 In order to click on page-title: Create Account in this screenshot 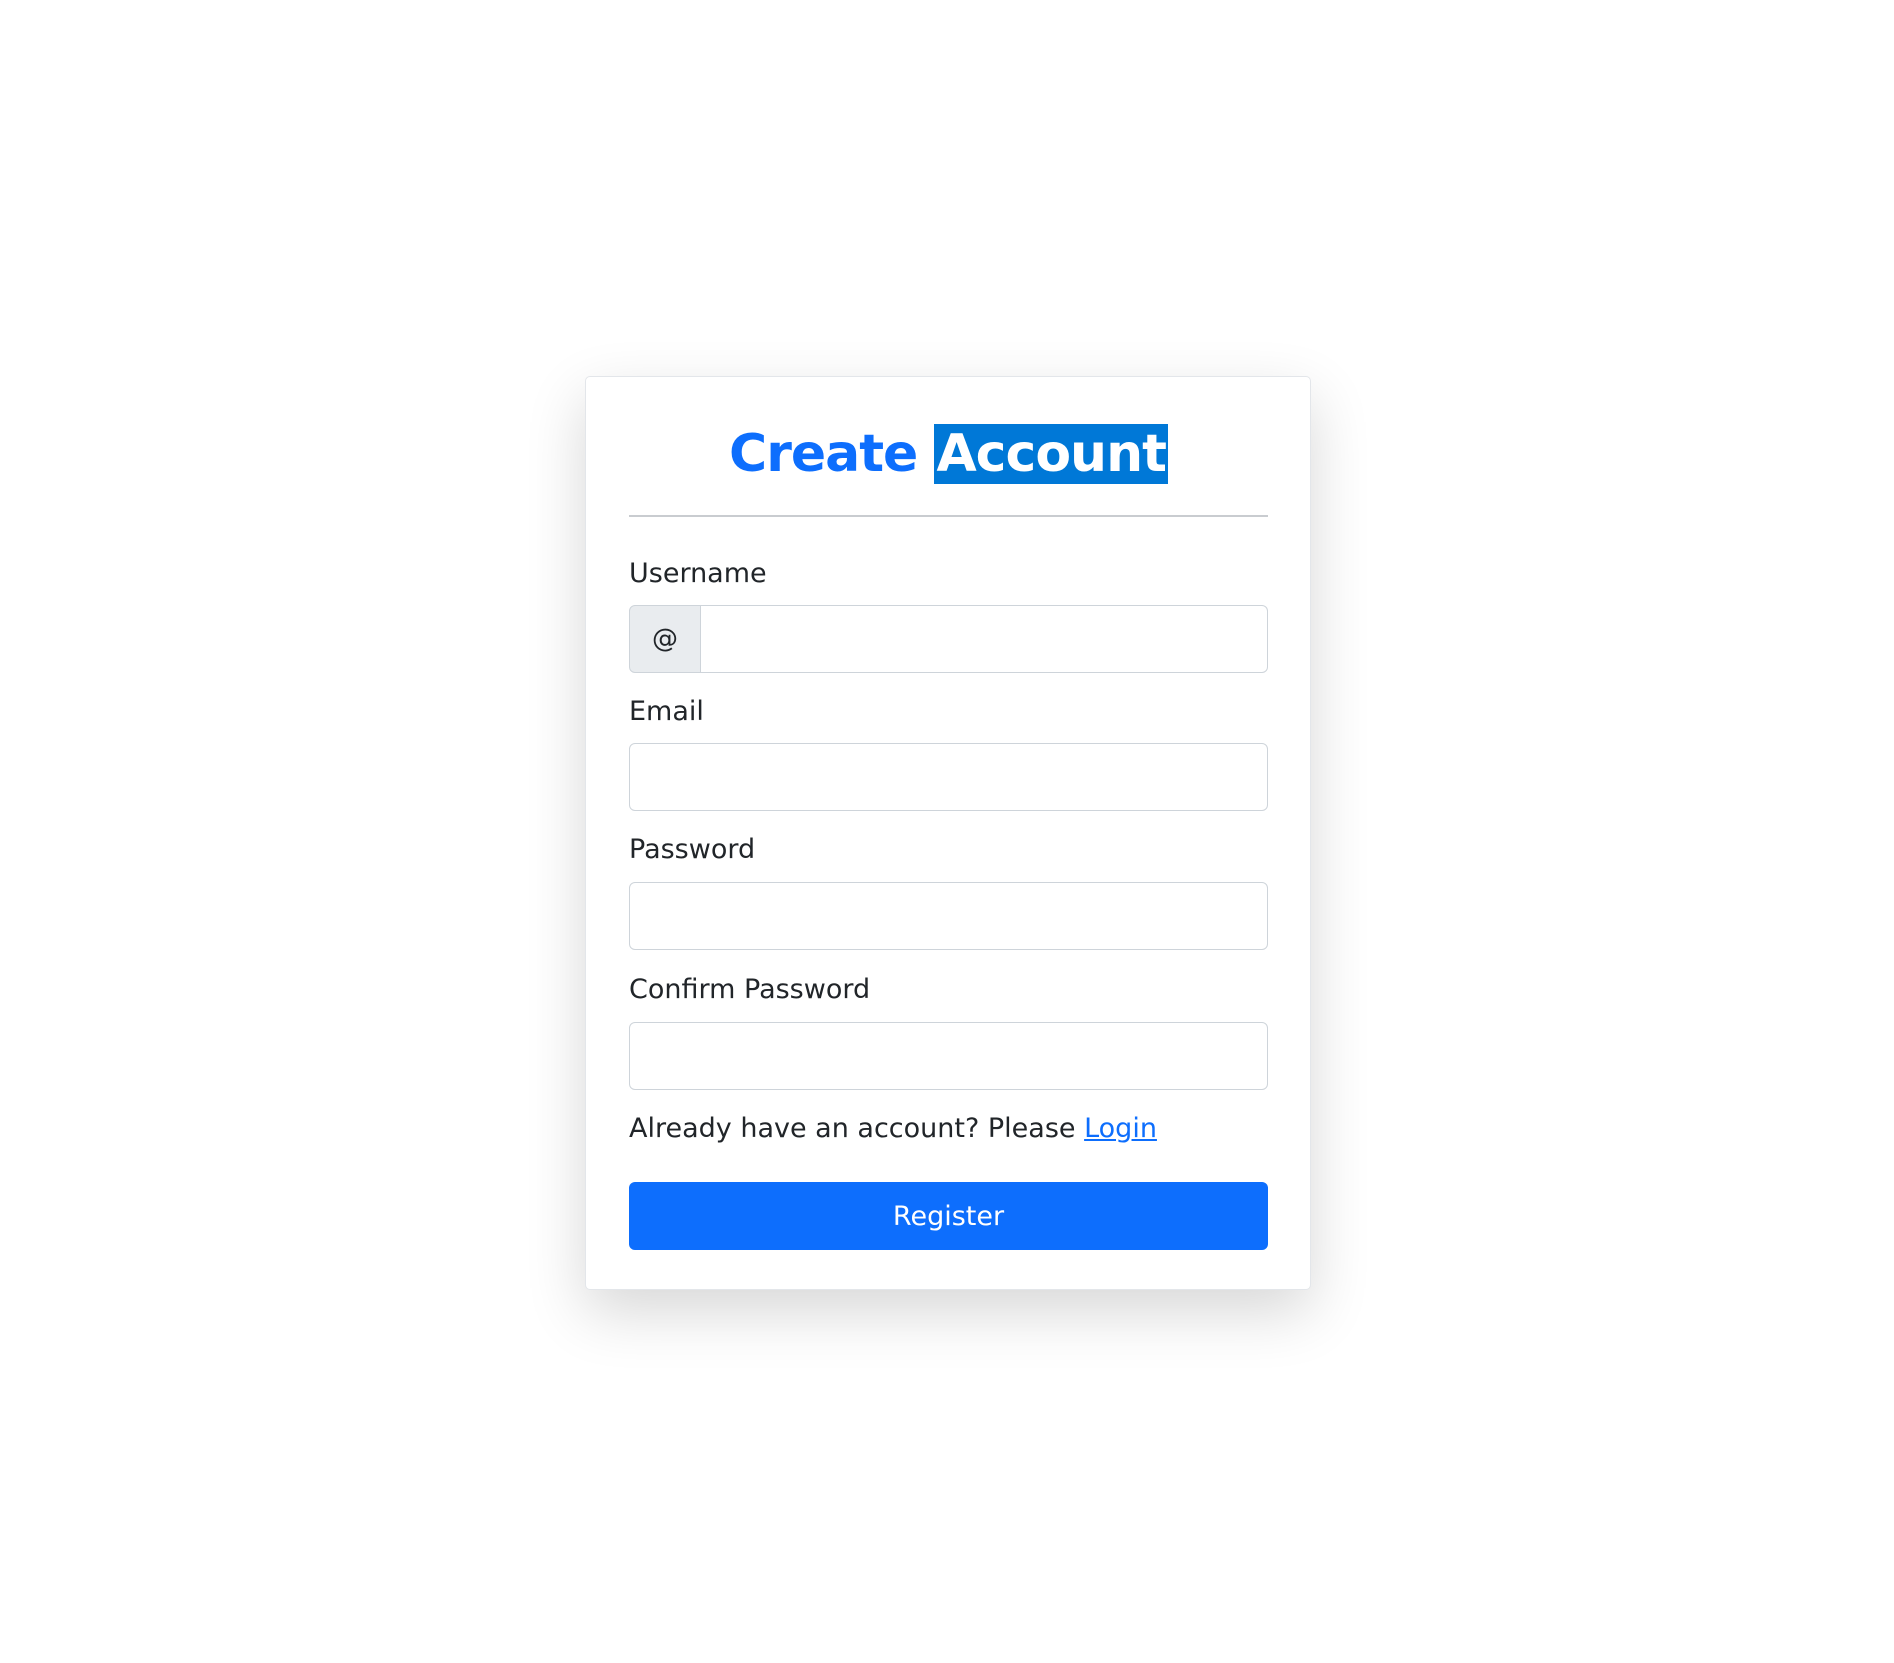, I will do `click(948, 454)`.